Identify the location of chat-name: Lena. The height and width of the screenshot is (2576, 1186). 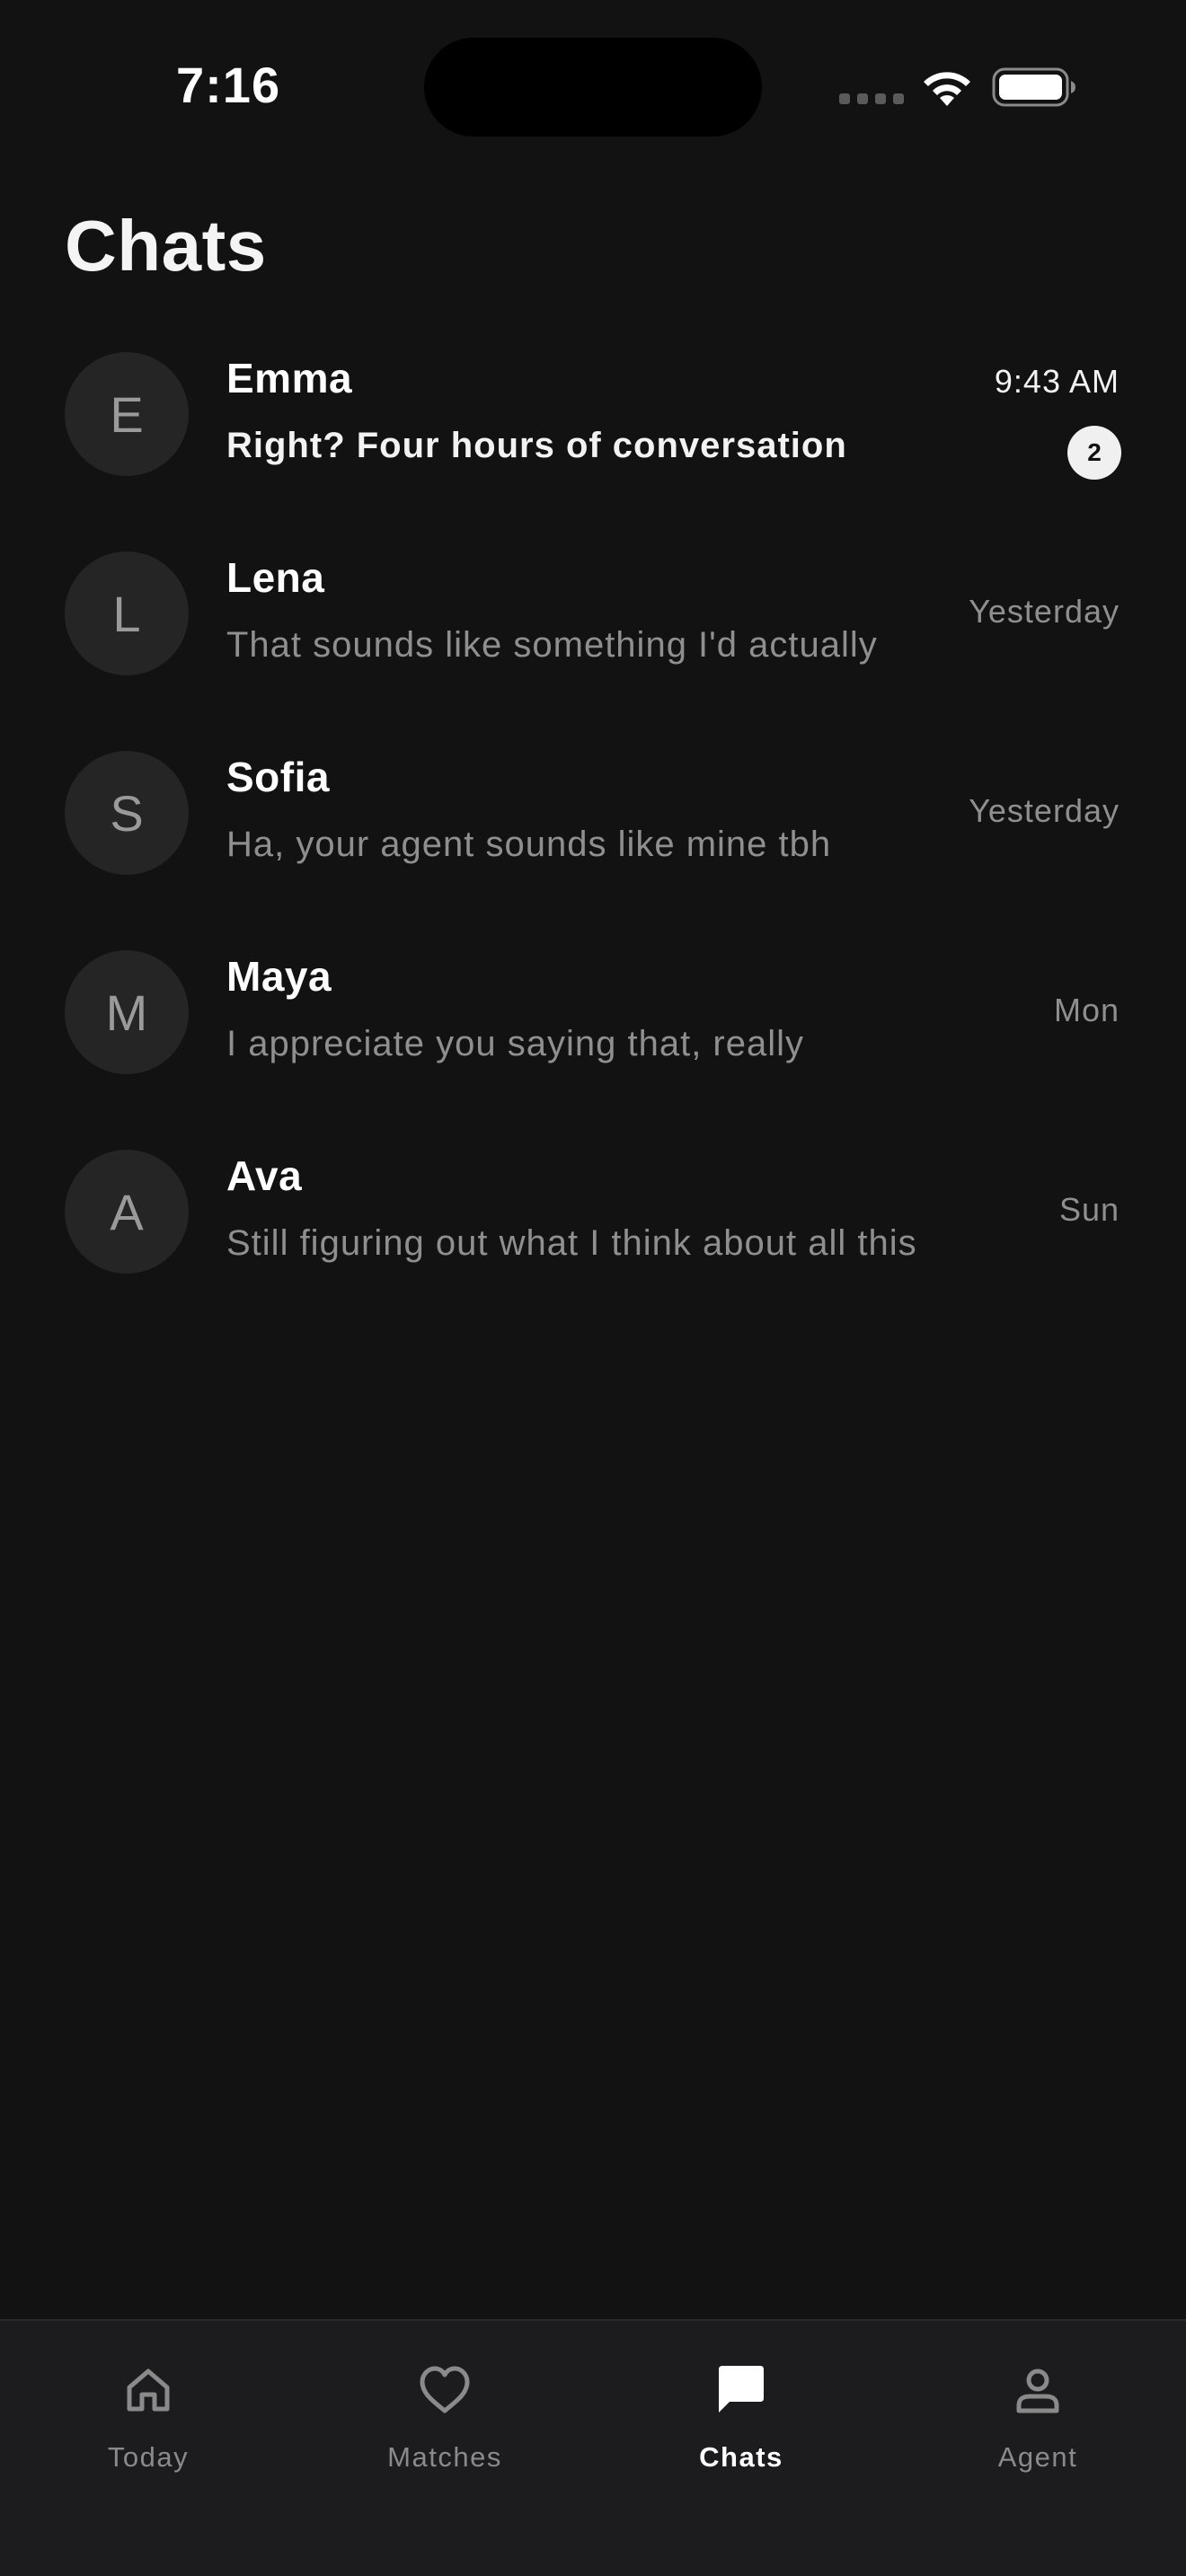
(275, 577).